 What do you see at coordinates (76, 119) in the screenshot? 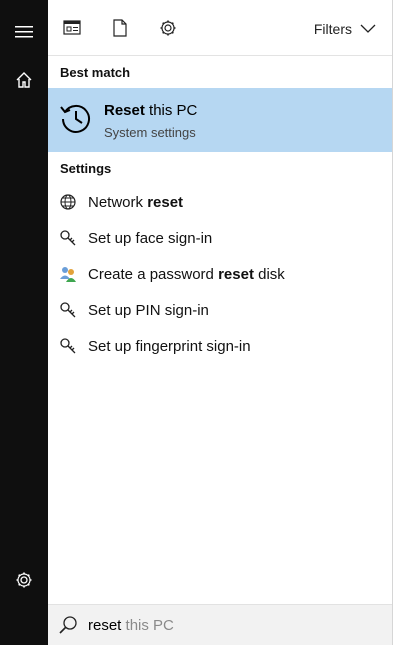
I see `history-clock-icon` at bounding box center [76, 119].